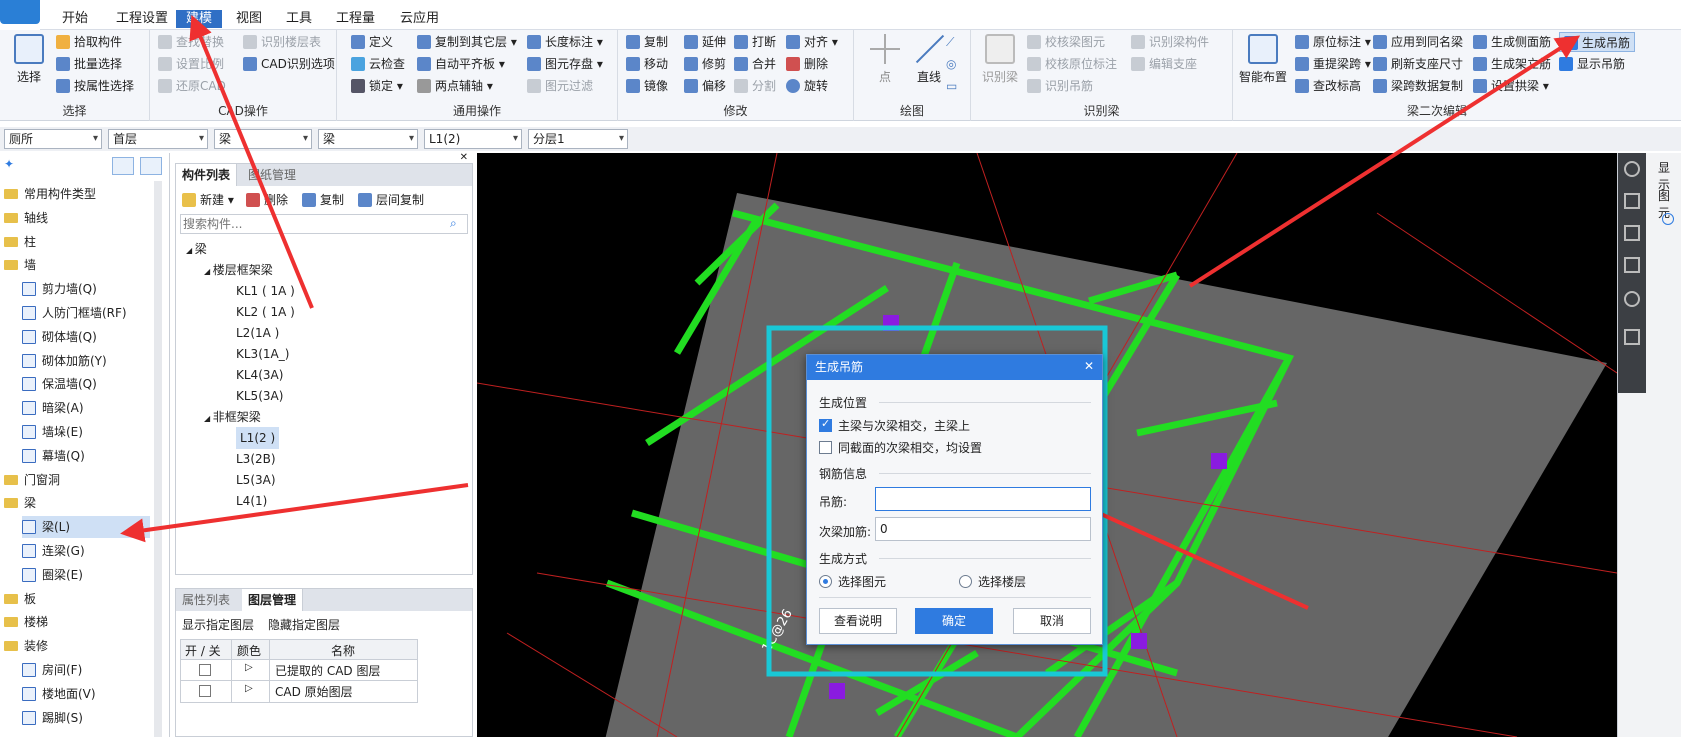 The height and width of the screenshot is (737, 1681). Describe the element at coordinates (256, 480) in the screenshot. I see `component-item: L5(3A)` at that location.